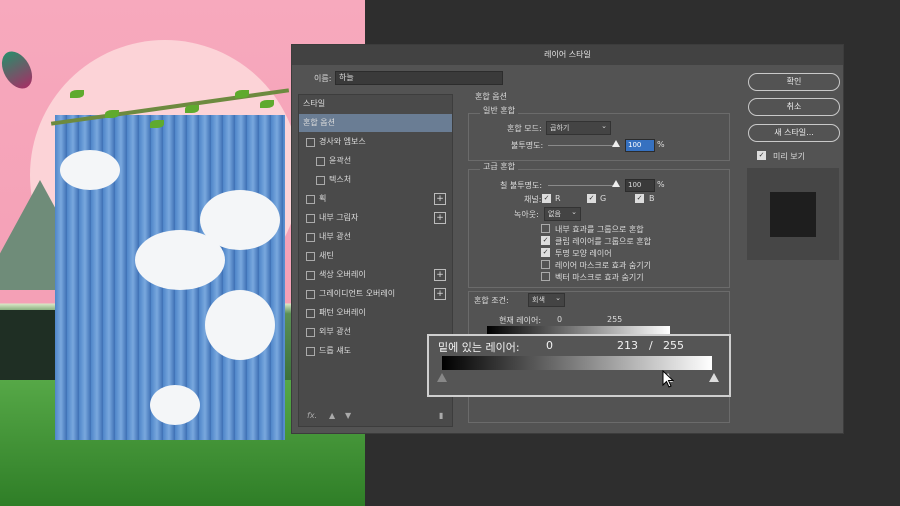  I want to click on channel-g-label: G, so click(603, 198).